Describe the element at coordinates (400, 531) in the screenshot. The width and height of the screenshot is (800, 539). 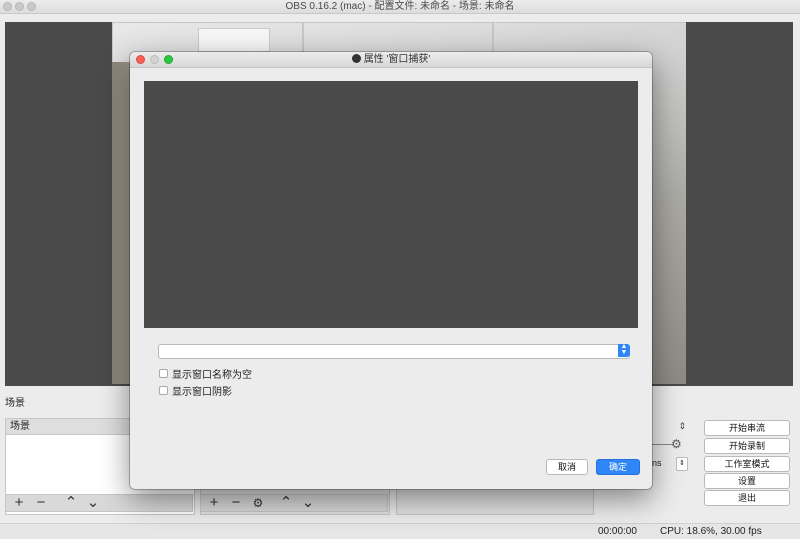
I see `status-bar: 00:00:00 CPU: 18.6%, 30.00 fps` at that location.